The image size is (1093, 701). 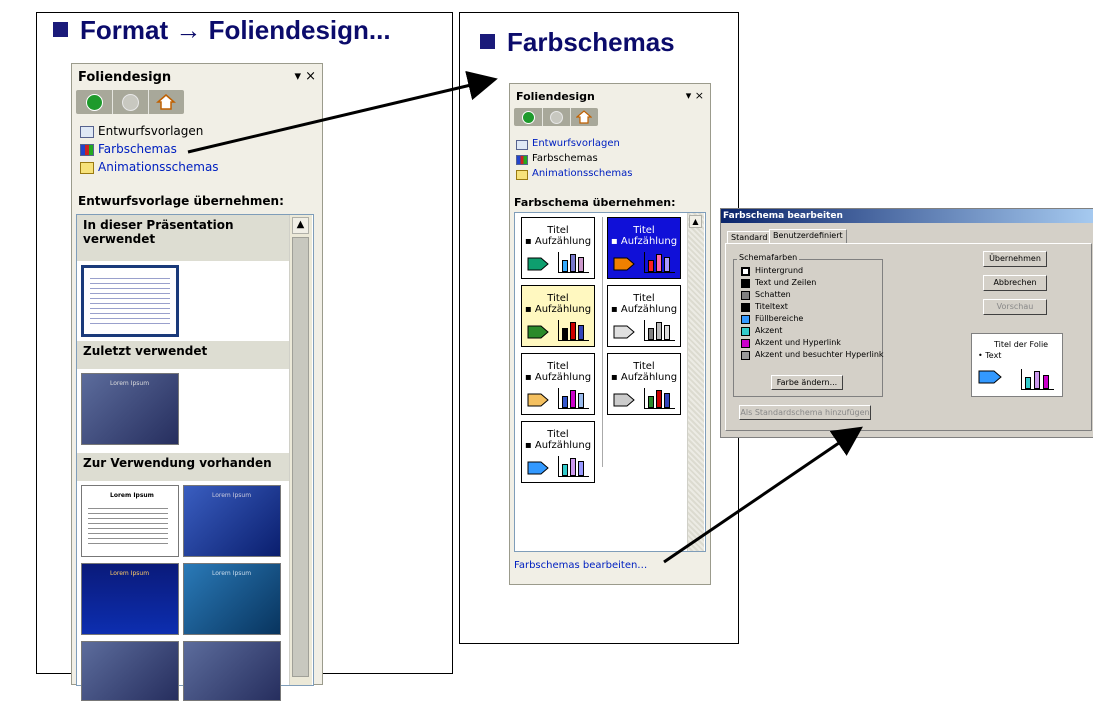 I want to click on preview-text: • Text, so click(x=990, y=355).